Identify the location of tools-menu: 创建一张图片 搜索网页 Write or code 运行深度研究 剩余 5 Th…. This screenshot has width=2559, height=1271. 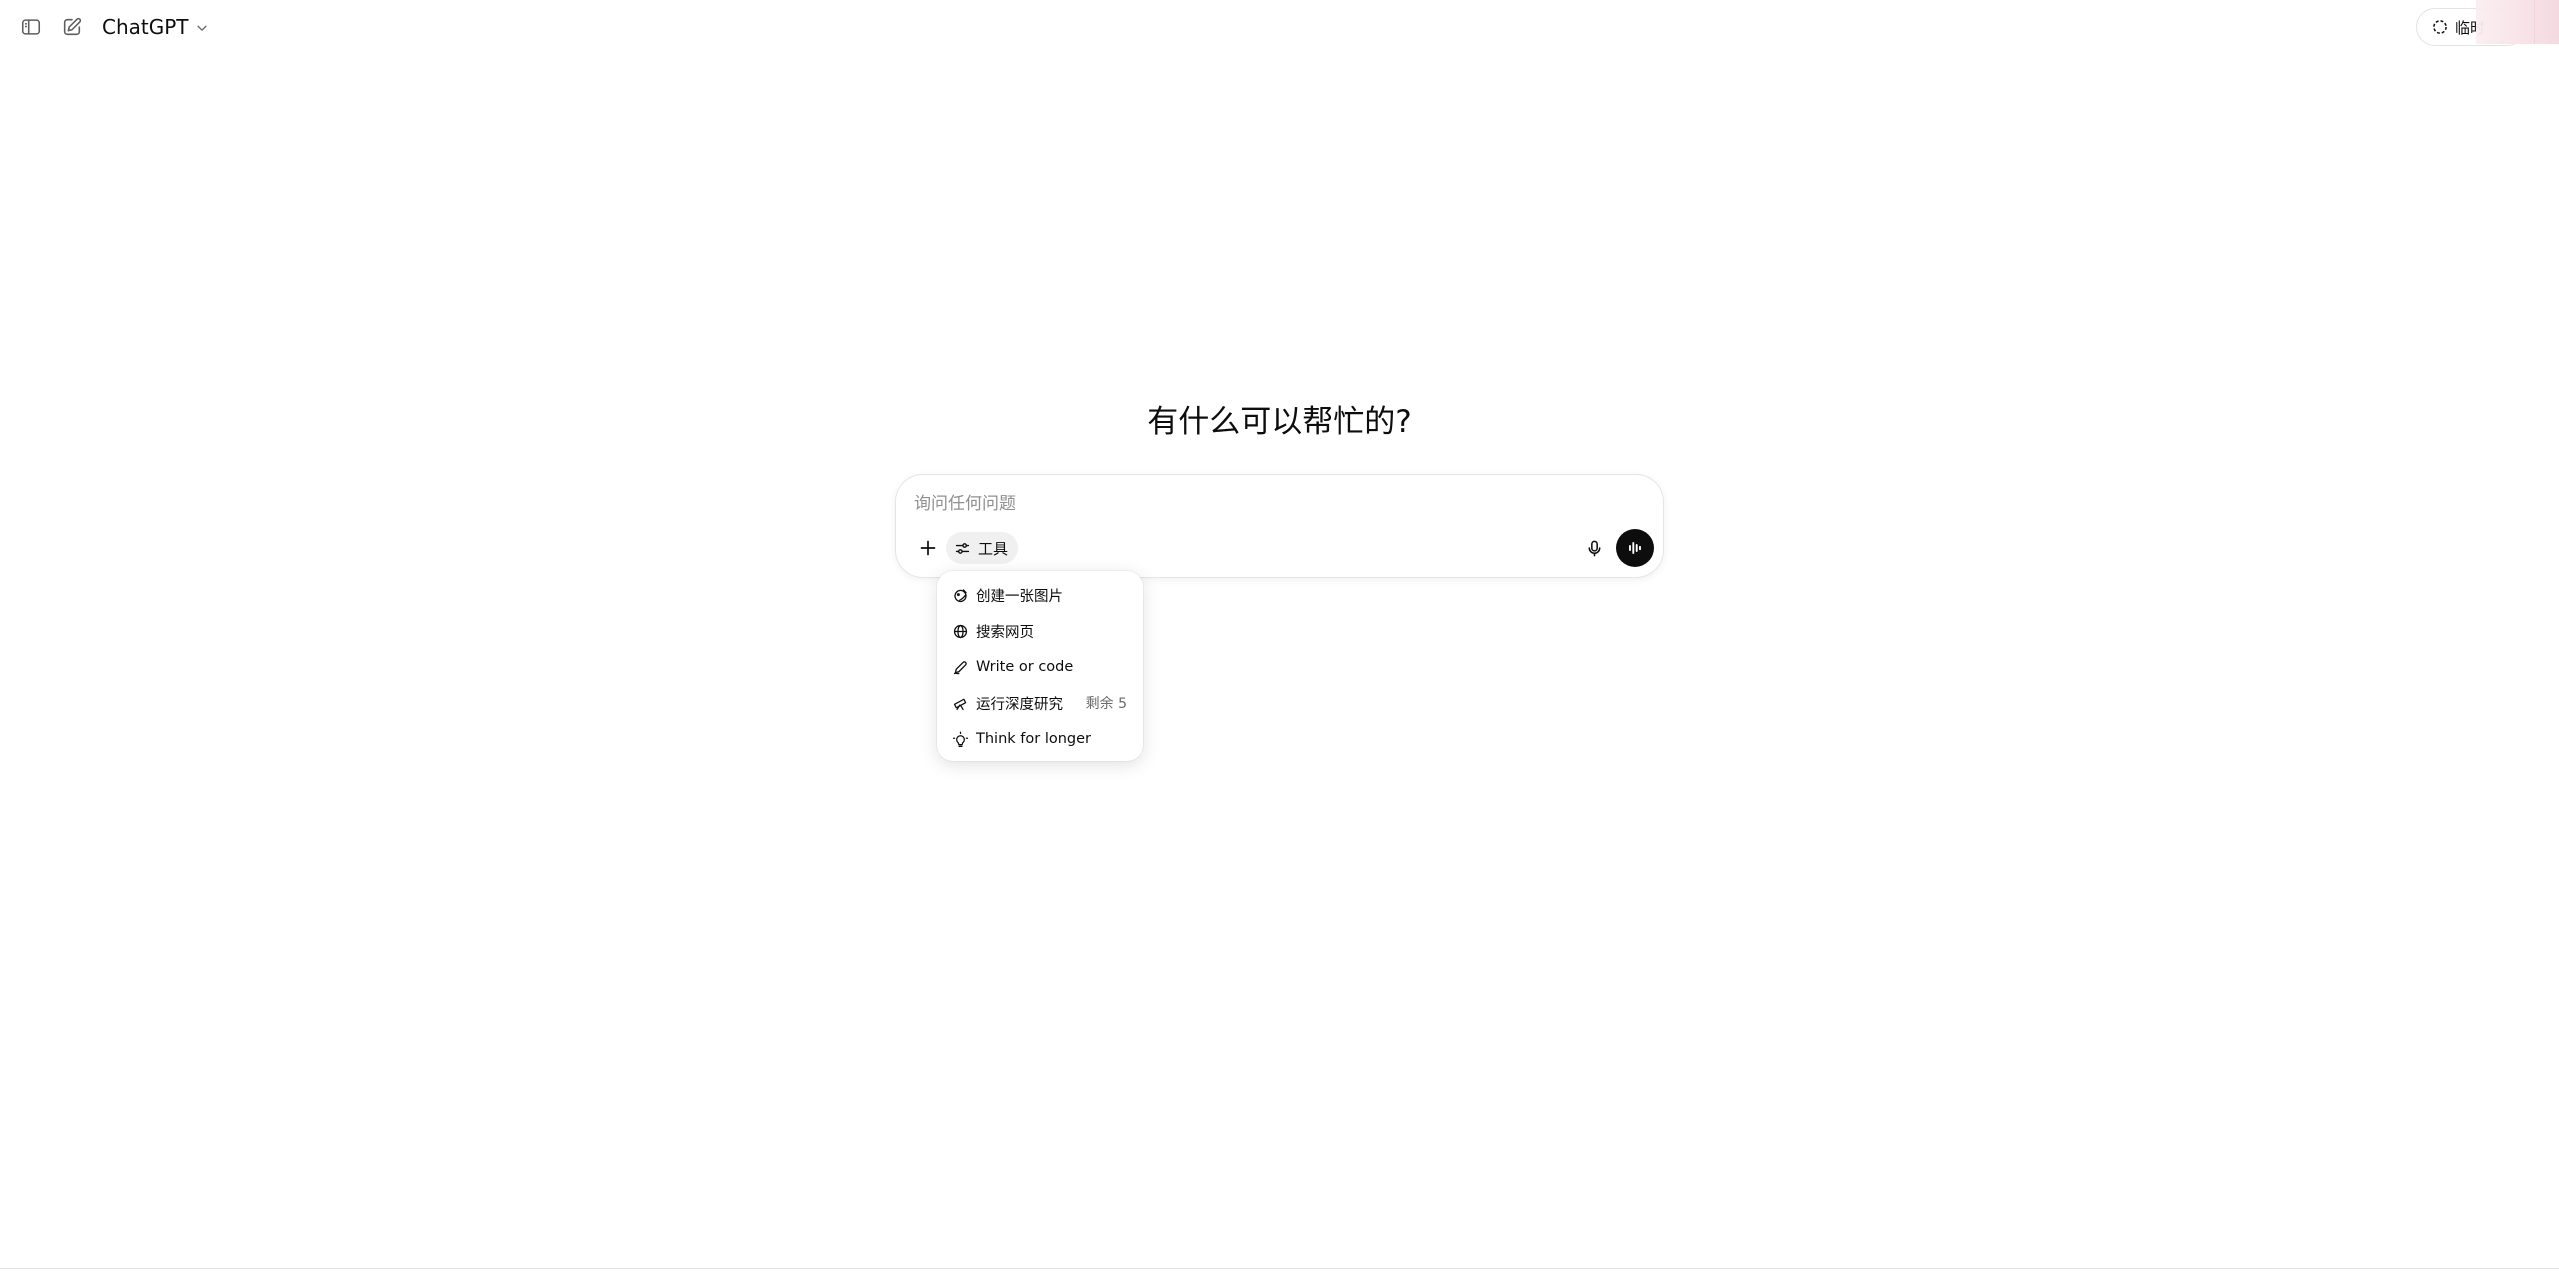
(1040, 666).